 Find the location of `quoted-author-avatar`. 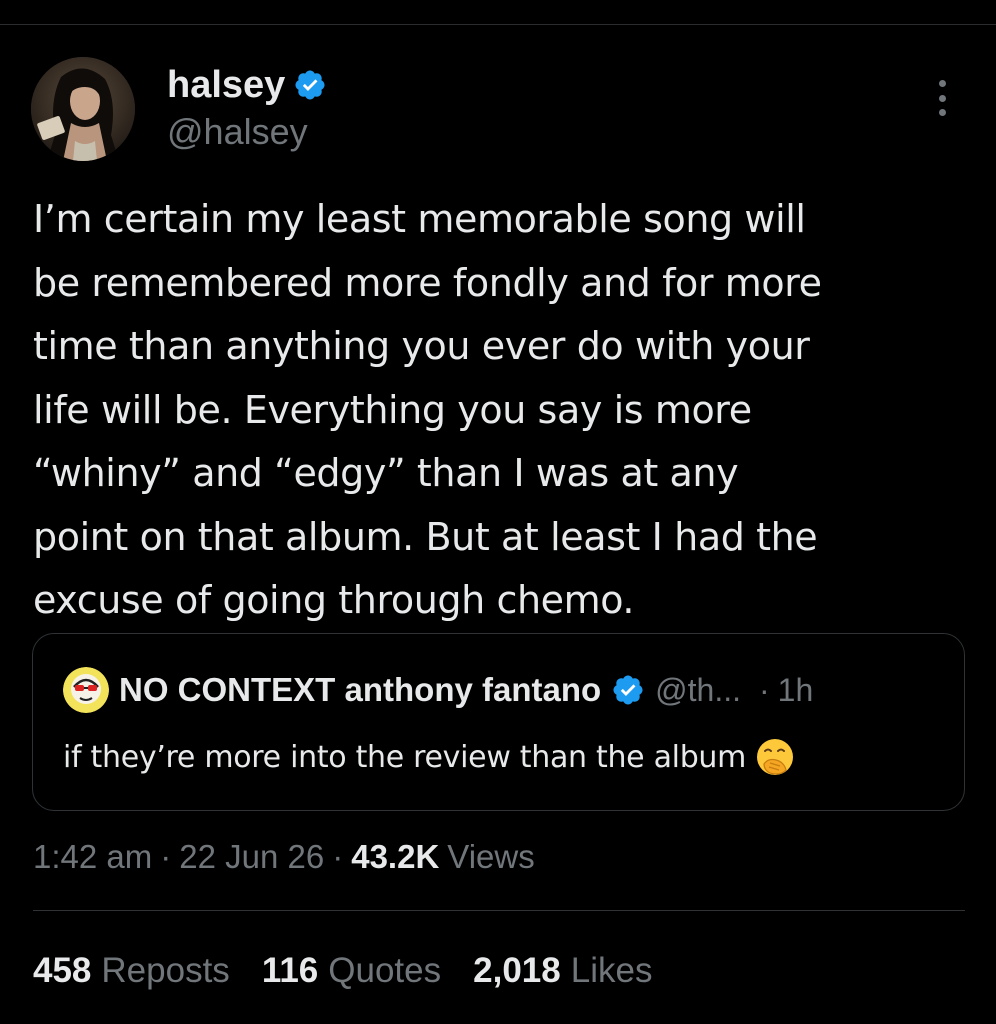

quoted-author-avatar is located at coordinates (86, 690).